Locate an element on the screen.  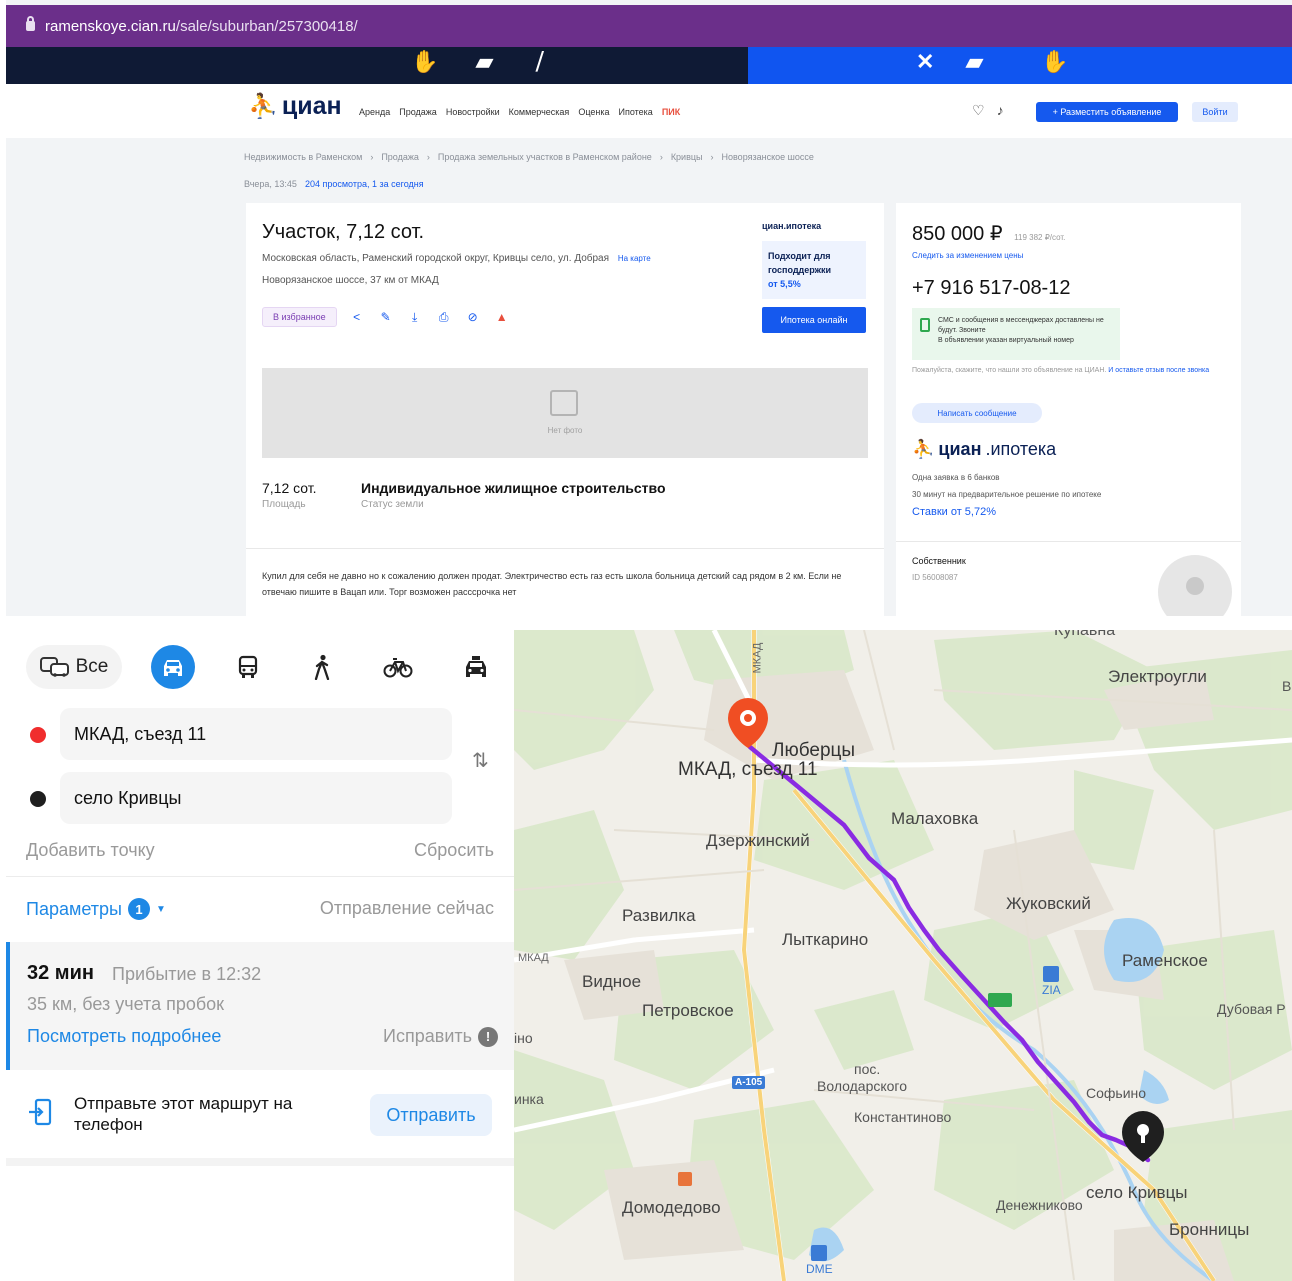
edit-icon: ✎ is located at coordinates (386, 317).